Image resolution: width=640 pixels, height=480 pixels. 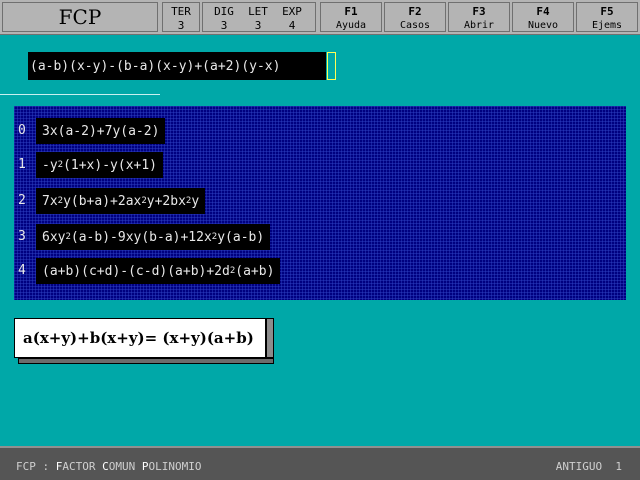 I want to click on example-formula: a(x+y)+b(x+y)= (x+y)(a+b), so click(x=140, y=338).